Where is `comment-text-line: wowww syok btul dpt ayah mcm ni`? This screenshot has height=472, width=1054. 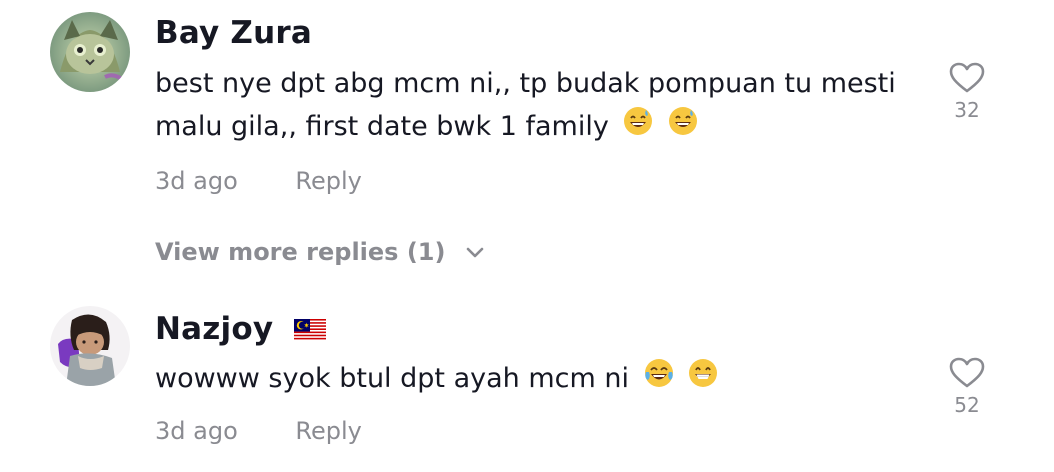
comment-text-line: wowww syok btul dpt ayah mcm ni is located at coordinates (436, 379).